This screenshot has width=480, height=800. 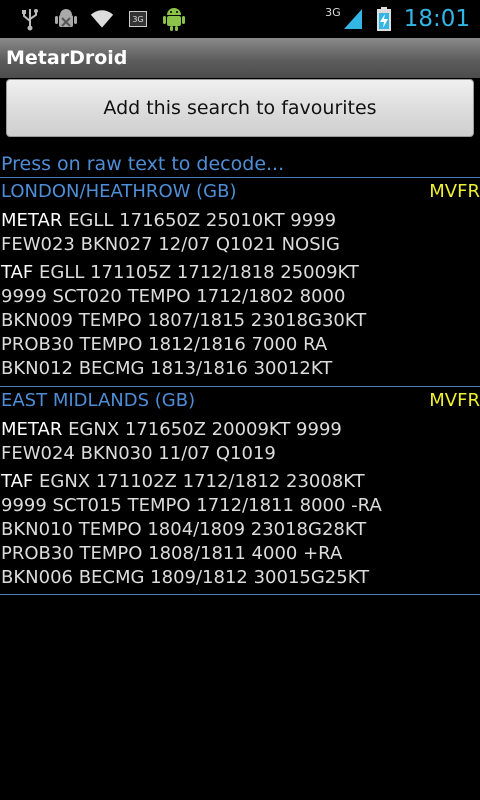 What do you see at coordinates (205, 429) in the screenshot?
I see `metar-line: EGNX 171650Z 20009KT 9999` at bounding box center [205, 429].